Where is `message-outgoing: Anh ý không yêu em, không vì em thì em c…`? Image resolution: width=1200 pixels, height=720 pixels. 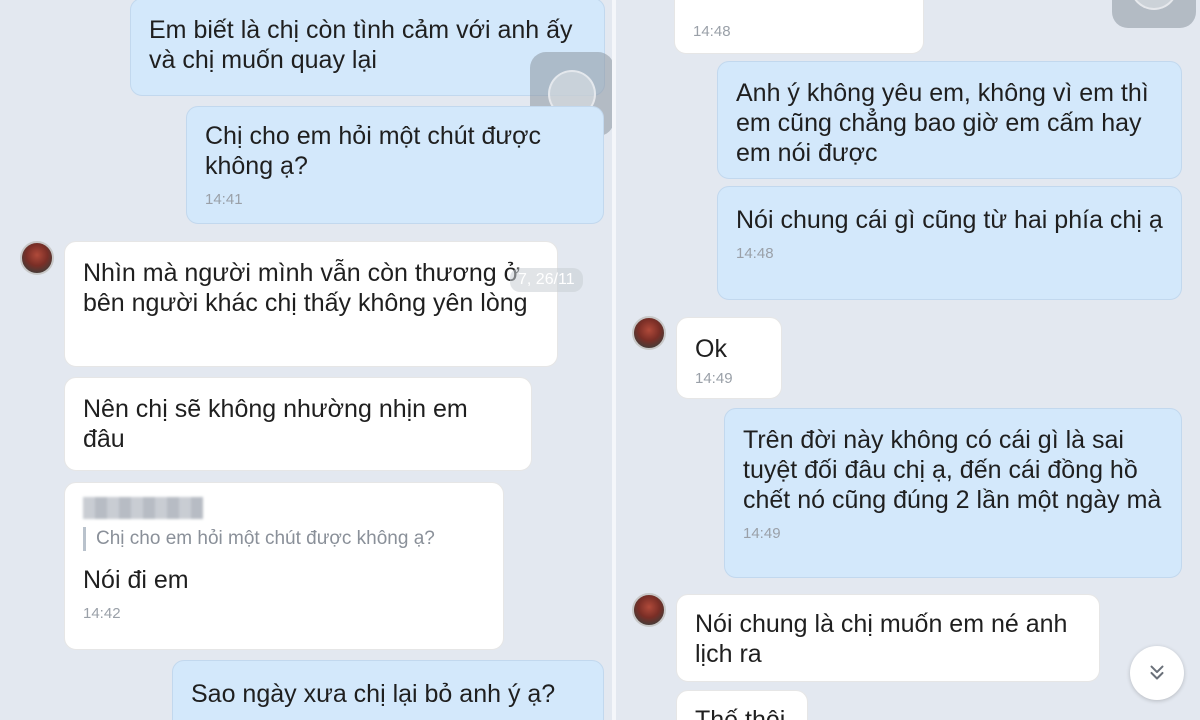
message-outgoing: Anh ý không yêu em, không vì em thì em c… is located at coordinates (949, 120).